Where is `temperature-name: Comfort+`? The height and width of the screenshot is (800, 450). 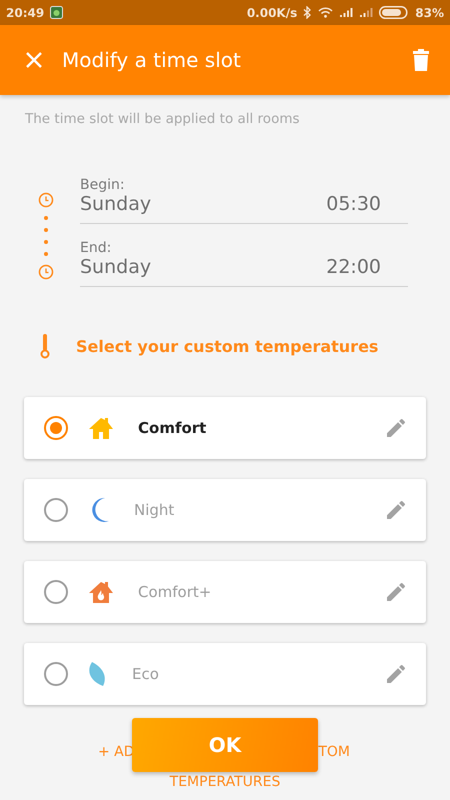
temperature-name: Comfort+ is located at coordinates (175, 592).